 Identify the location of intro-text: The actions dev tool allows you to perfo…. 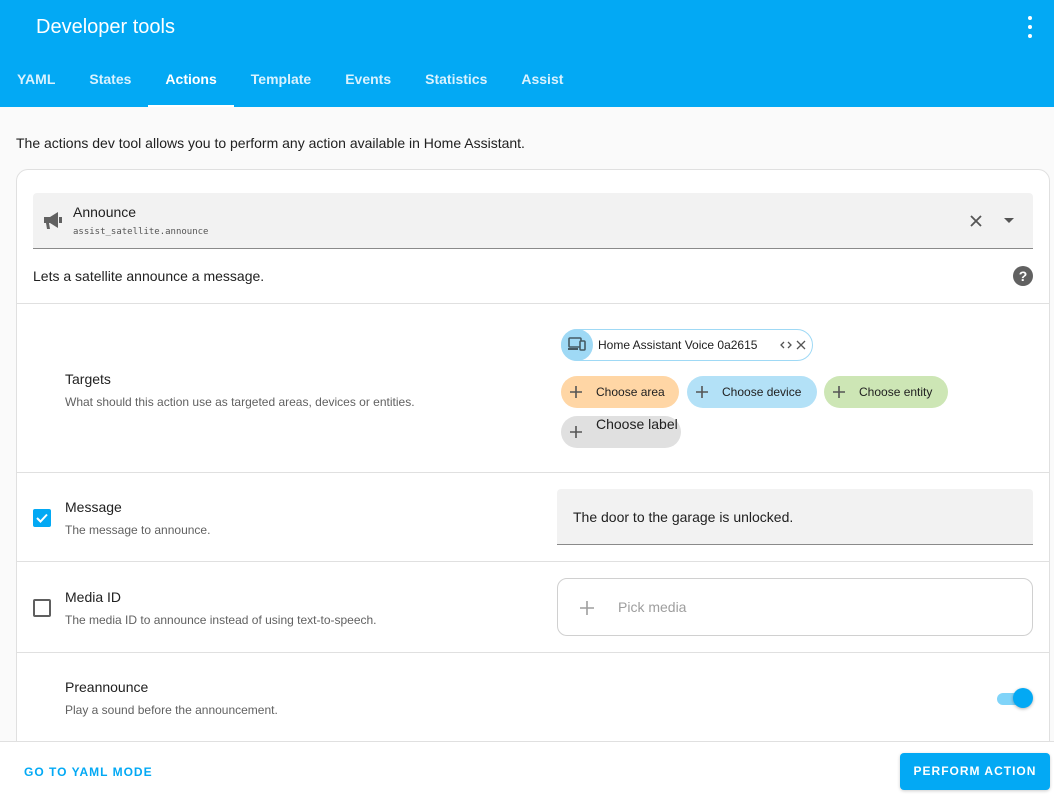
(270, 143).